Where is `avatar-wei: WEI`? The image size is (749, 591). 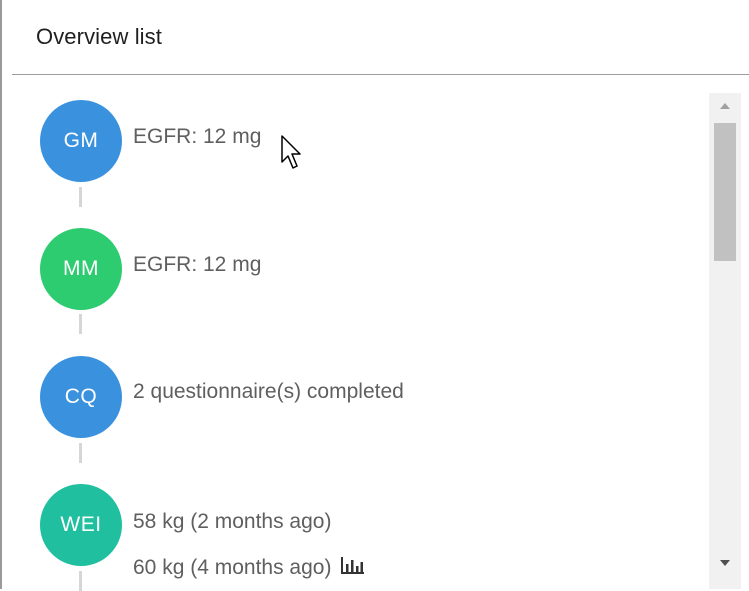
avatar-wei: WEI is located at coordinates (81, 525).